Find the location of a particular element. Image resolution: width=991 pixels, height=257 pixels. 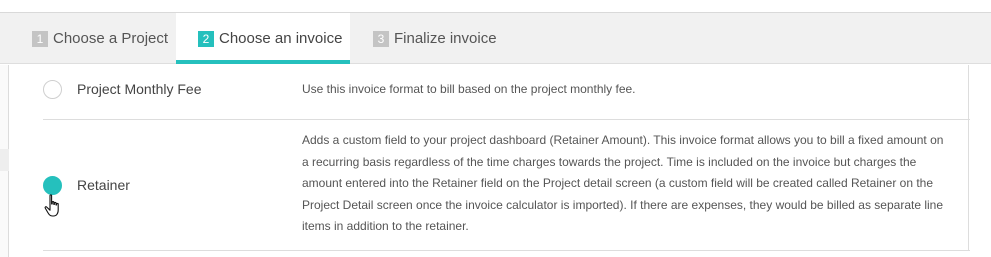

top-bar is located at coordinates (495, 6).